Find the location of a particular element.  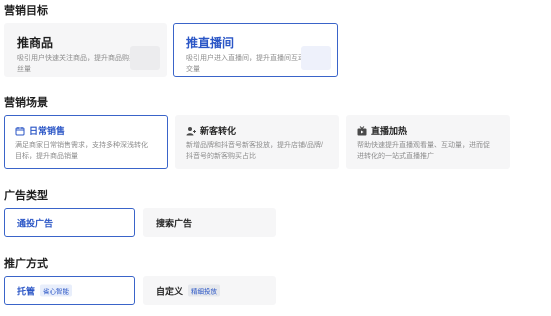

scene-desc: 新增品牌和抖音号新客投放，提升店铺/品牌/抖音号的新客购买占比 is located at coordinates (254, 151).